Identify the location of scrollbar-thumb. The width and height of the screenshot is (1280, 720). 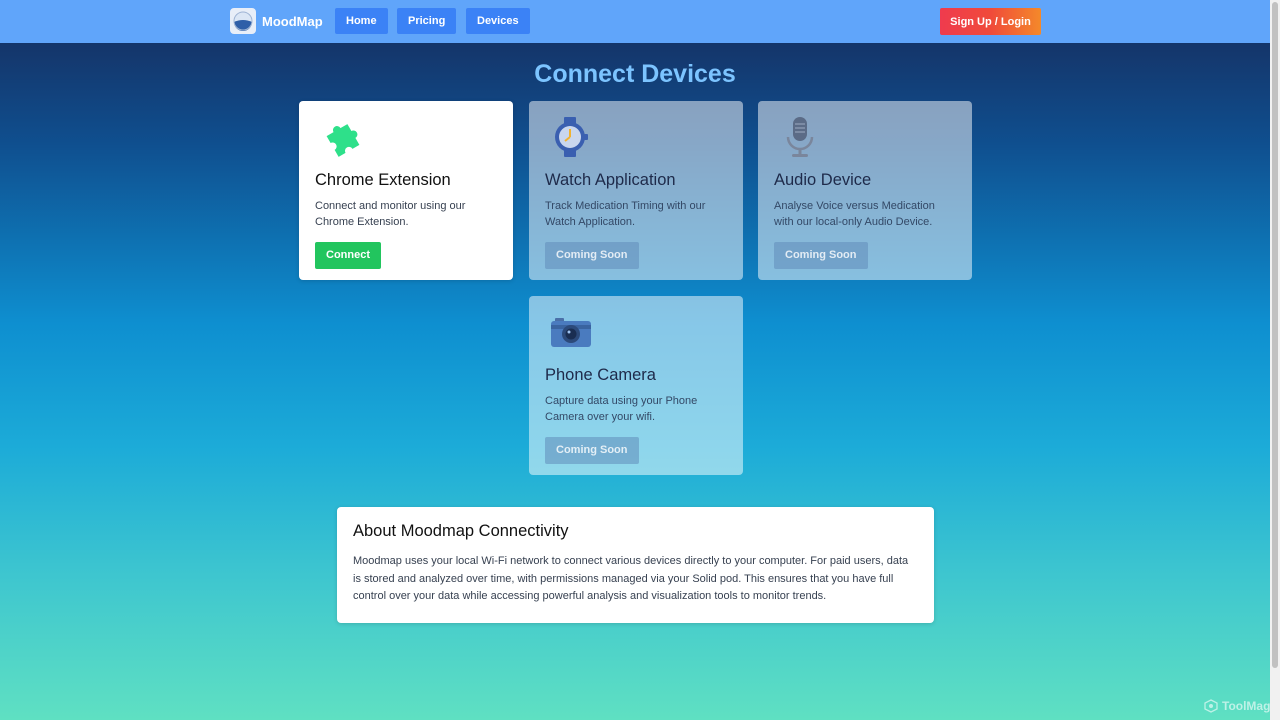
(1275, 335).